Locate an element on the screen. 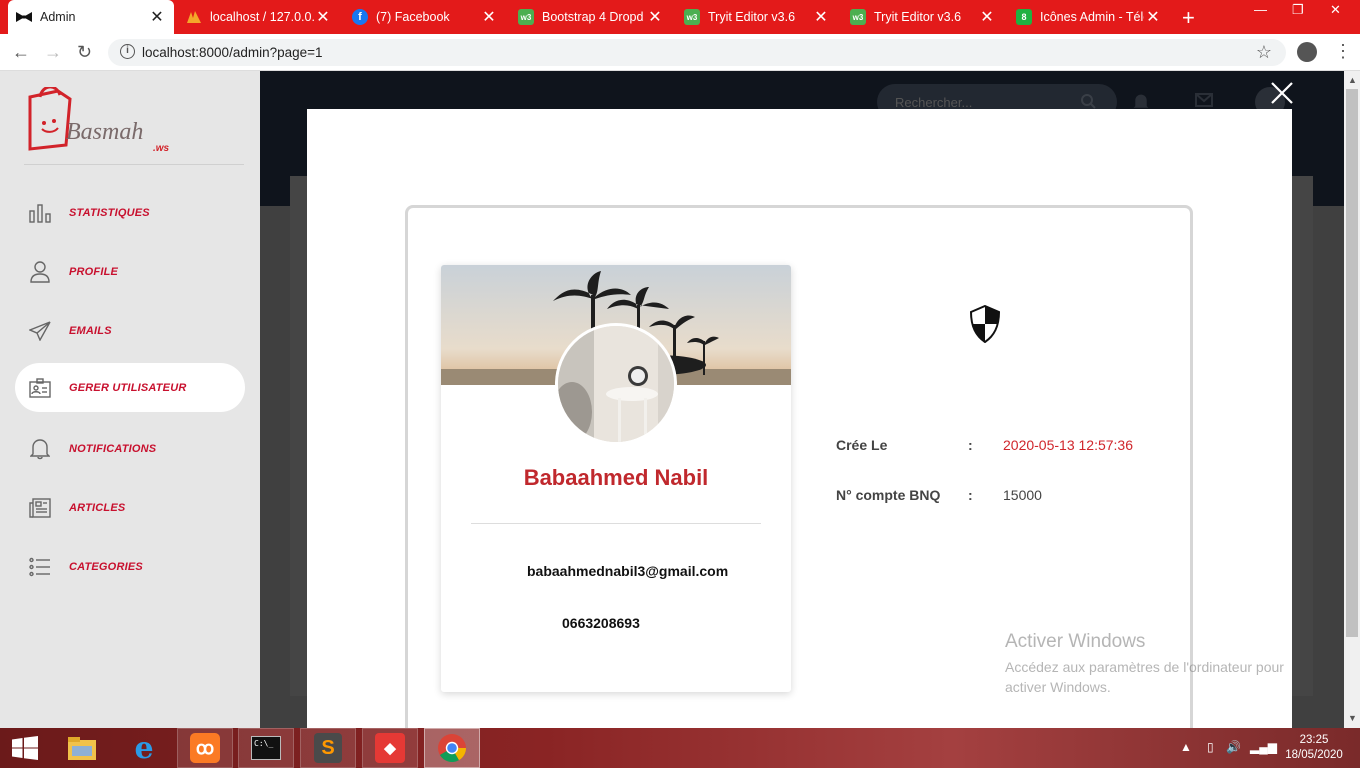 The image size is (1360, 768). windows-start-icon is located at coordinates (25, 748).